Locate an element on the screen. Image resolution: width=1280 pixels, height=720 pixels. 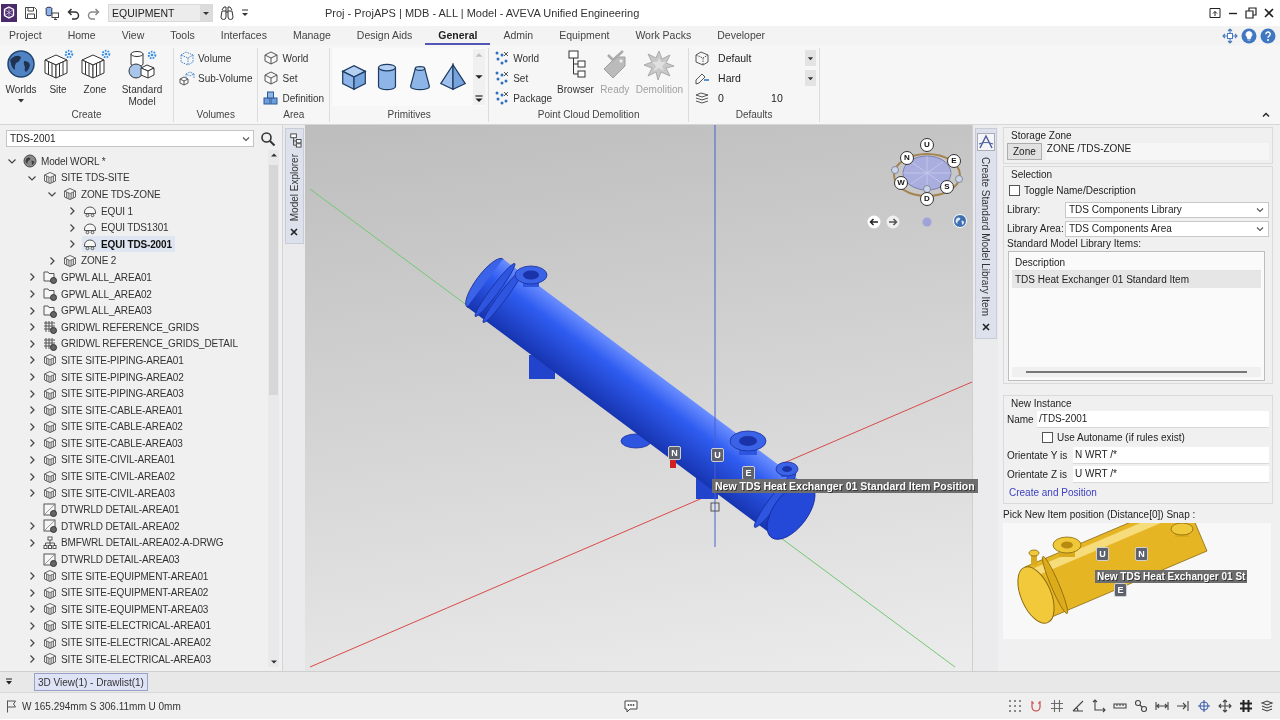
ribbon-button: Definition is located at coordinates (294, 98).